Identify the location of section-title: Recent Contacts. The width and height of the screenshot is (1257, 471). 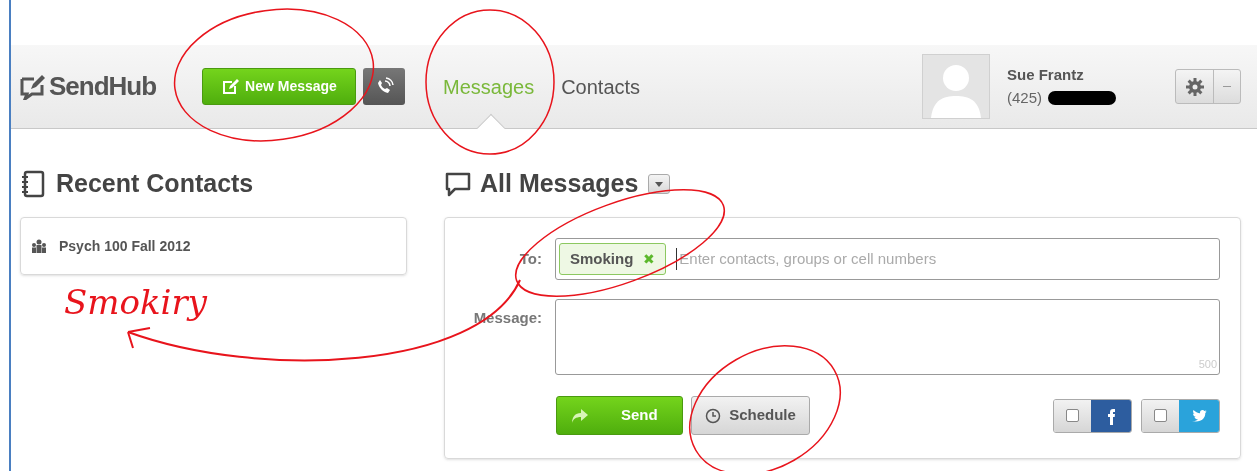
(155, 184).